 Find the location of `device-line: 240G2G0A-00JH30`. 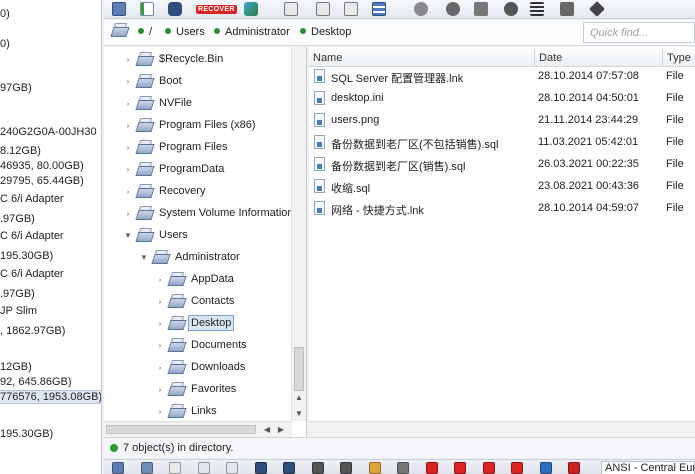

device-line: 240G2G0A-00JH30 is located at coordinates (48, 132).